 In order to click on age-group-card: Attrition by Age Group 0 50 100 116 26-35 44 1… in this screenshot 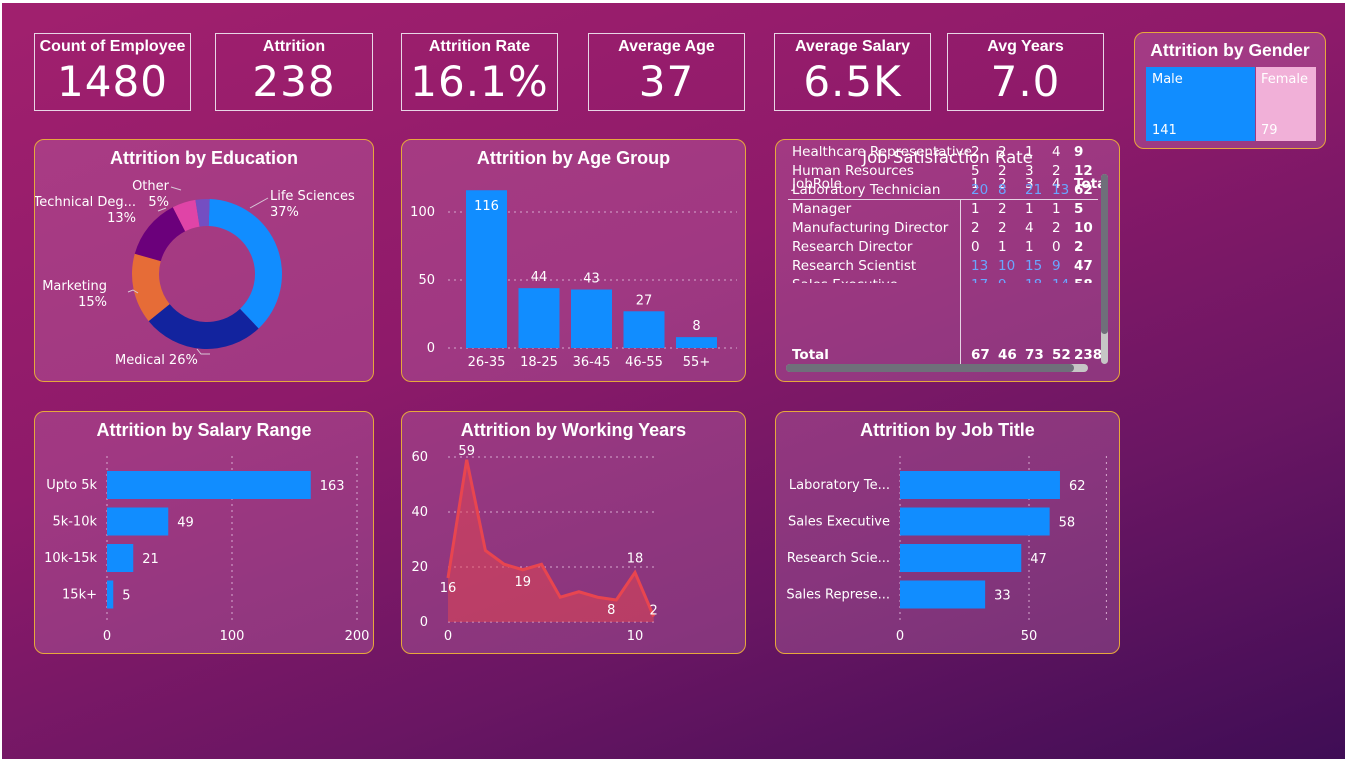, I will do `click(573, 260)`.